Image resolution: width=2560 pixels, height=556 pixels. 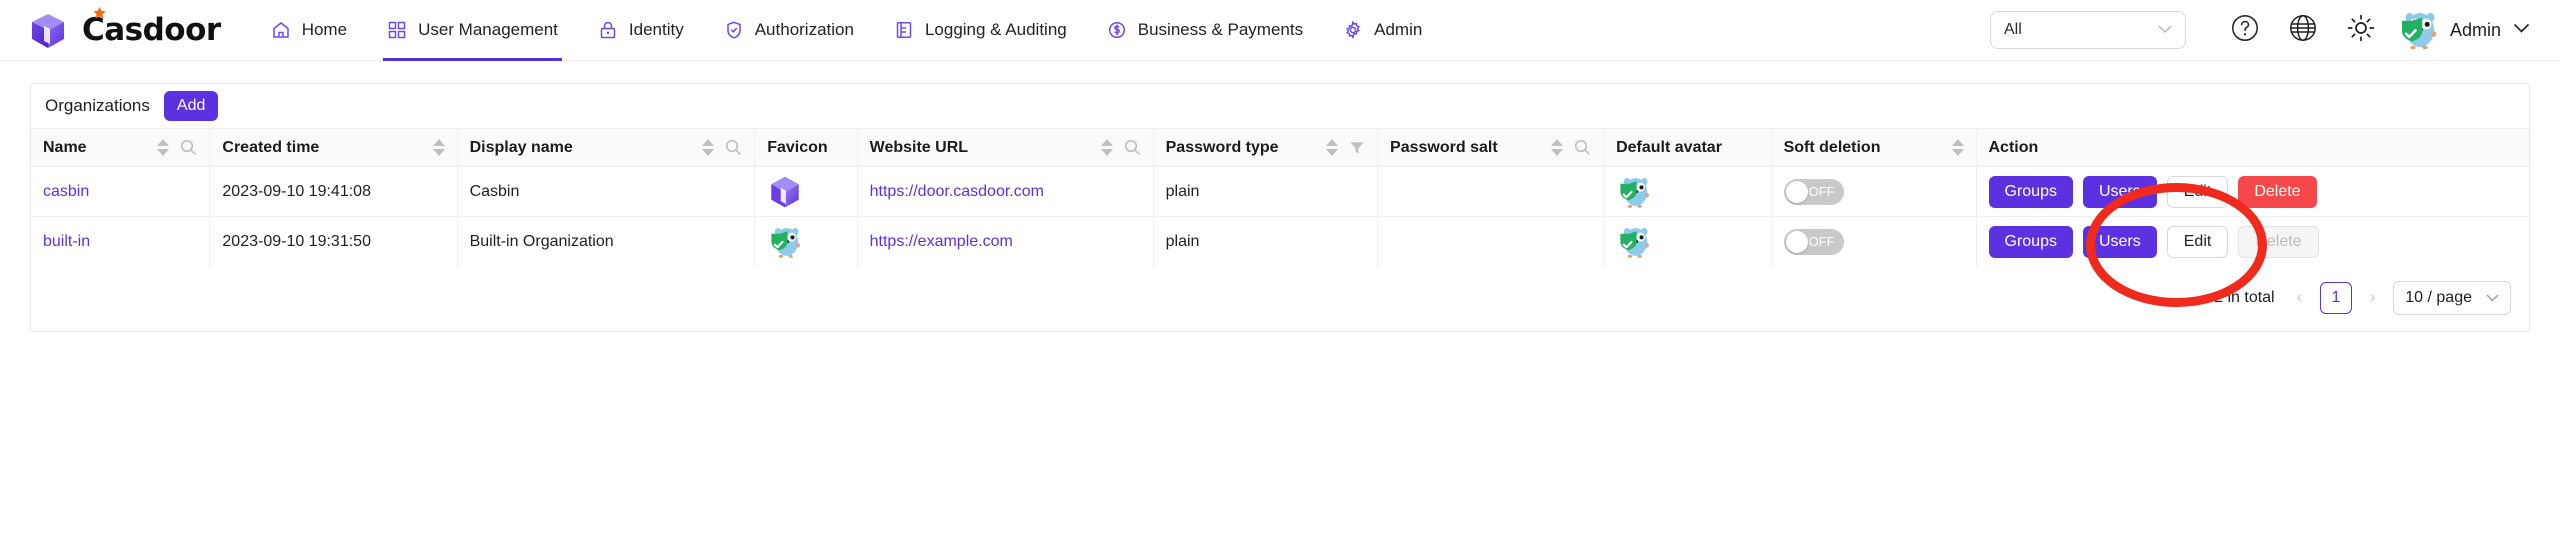 I want to click on page-title: Organizations, so click(x=97, y=105).